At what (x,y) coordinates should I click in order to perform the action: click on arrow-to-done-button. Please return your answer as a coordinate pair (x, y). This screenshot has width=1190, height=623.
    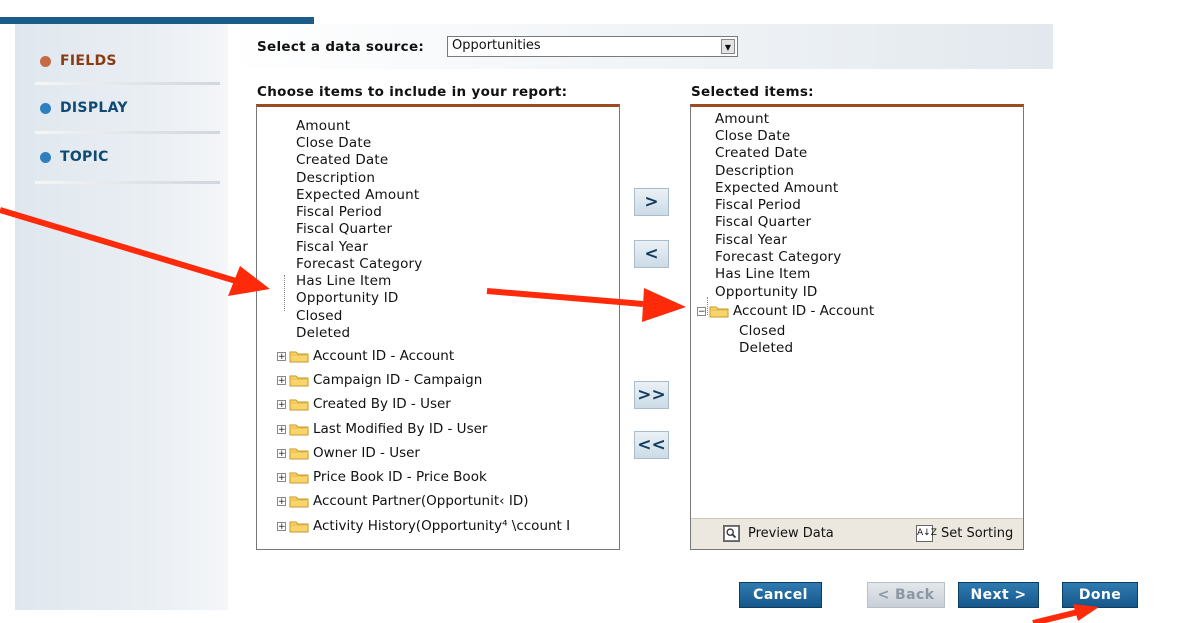
    Looking at the image, I should click on (1065, 613).